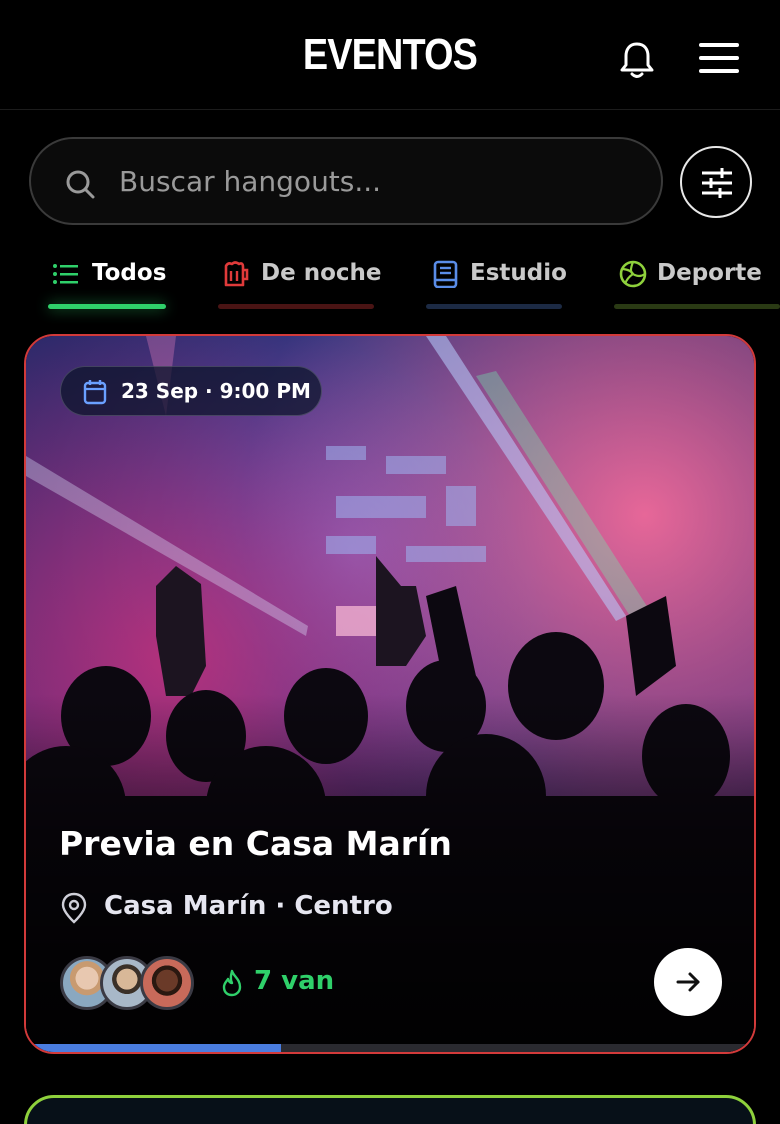  I want to click on open-event-button, so click(688, 982).